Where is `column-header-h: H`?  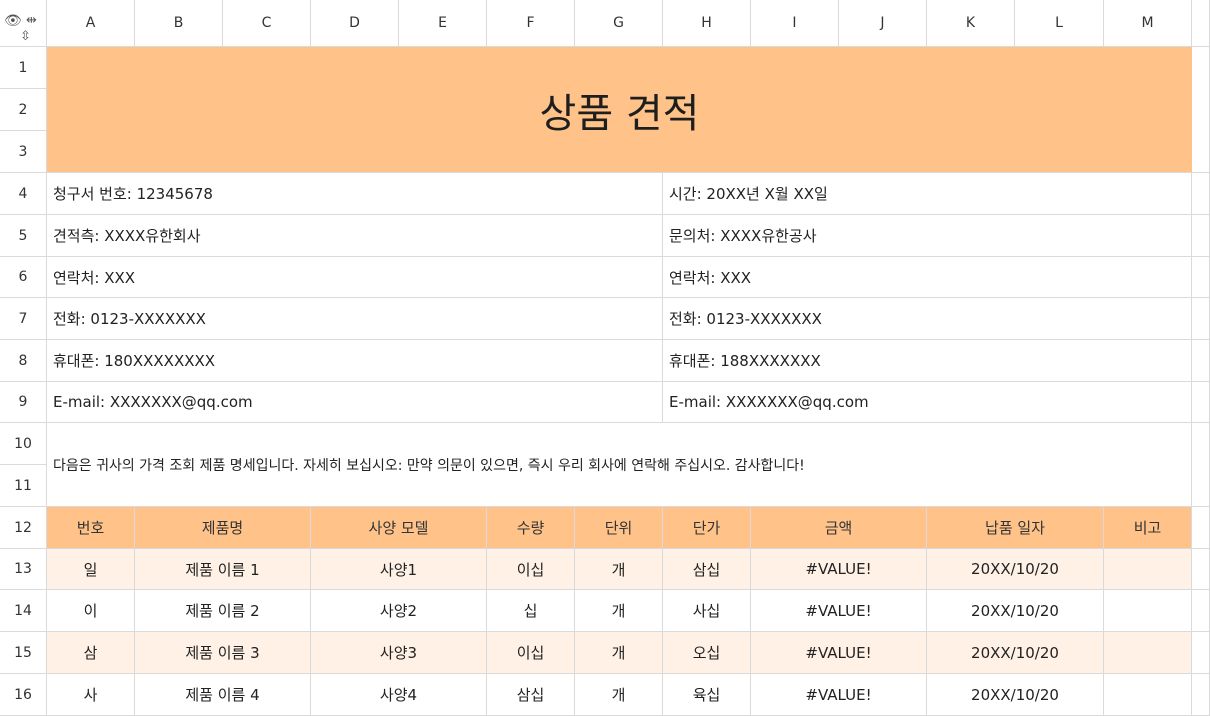
column-header-h: H is located at coordinates (707, 23).